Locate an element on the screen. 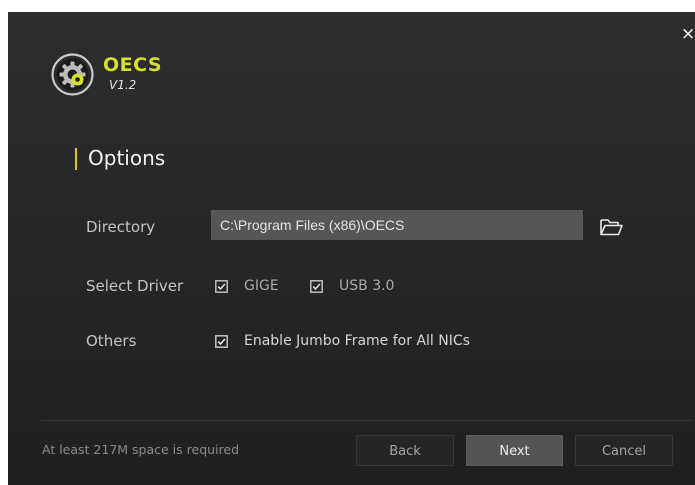 The height and width of the screenshot is (485, 695). back-button: Back is located at coordinates (405, 450).